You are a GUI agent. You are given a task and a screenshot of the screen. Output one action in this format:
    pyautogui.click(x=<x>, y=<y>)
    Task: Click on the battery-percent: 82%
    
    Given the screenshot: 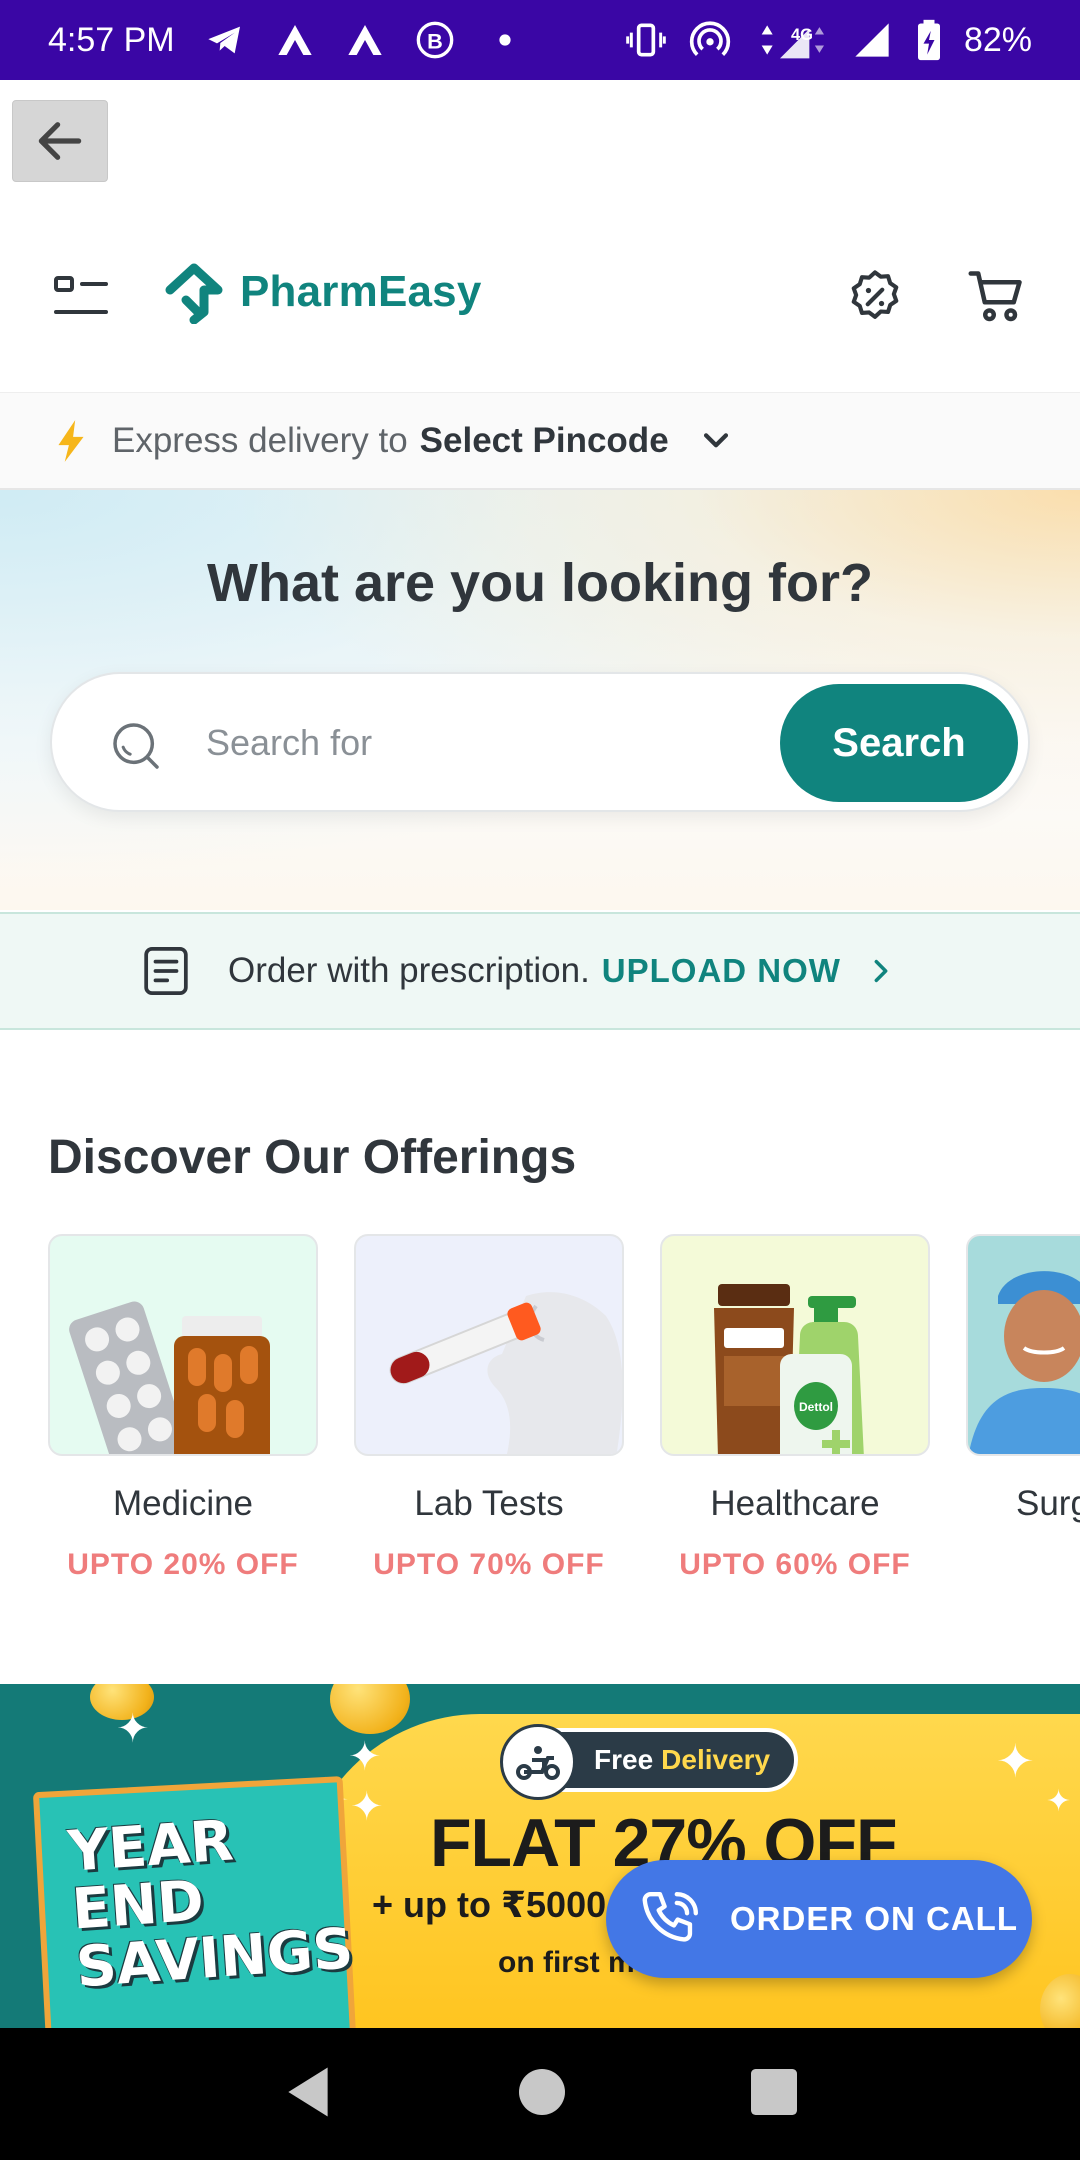 What is the action you would take?
    pyautogui.click(x=997, y=39)
    